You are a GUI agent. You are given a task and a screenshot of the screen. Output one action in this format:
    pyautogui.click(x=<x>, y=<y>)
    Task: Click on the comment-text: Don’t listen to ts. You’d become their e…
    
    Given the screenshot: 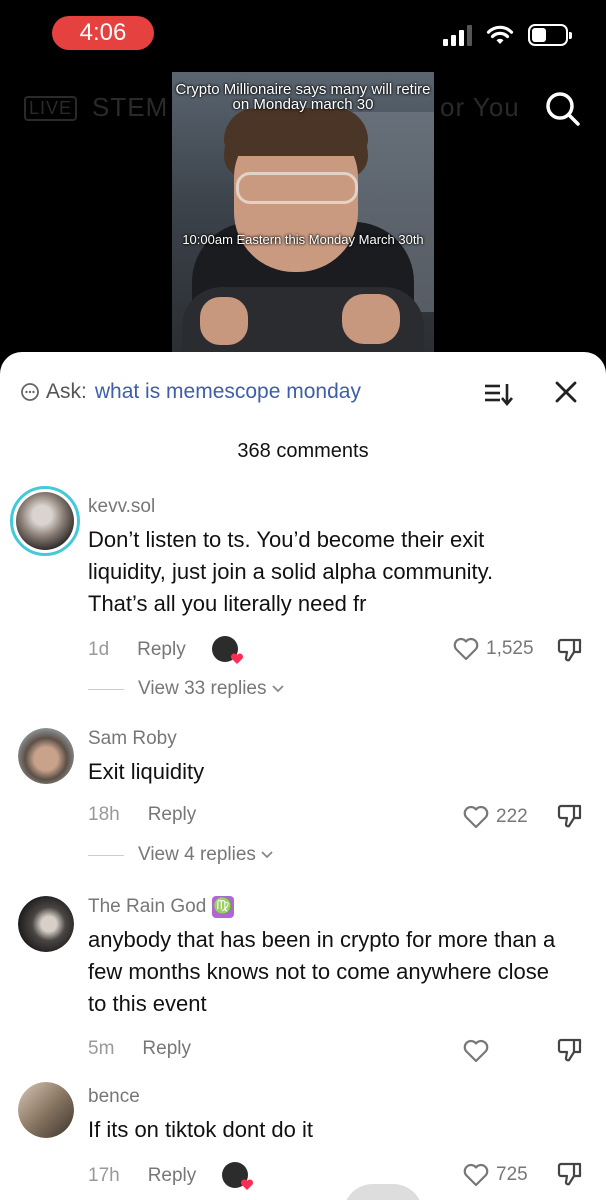 What is the action you would take?
    pyautogui.click(x=291, y=571)
    